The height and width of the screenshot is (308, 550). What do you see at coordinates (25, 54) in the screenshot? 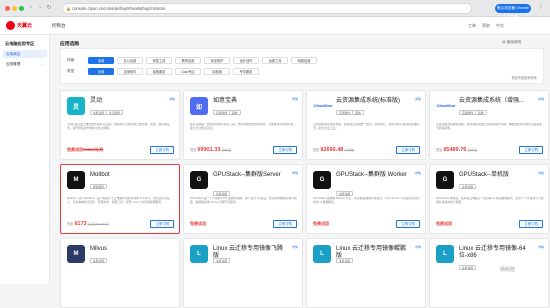
I see `sidebar-item-store: 应用商店` at bounding box center [25, 54].